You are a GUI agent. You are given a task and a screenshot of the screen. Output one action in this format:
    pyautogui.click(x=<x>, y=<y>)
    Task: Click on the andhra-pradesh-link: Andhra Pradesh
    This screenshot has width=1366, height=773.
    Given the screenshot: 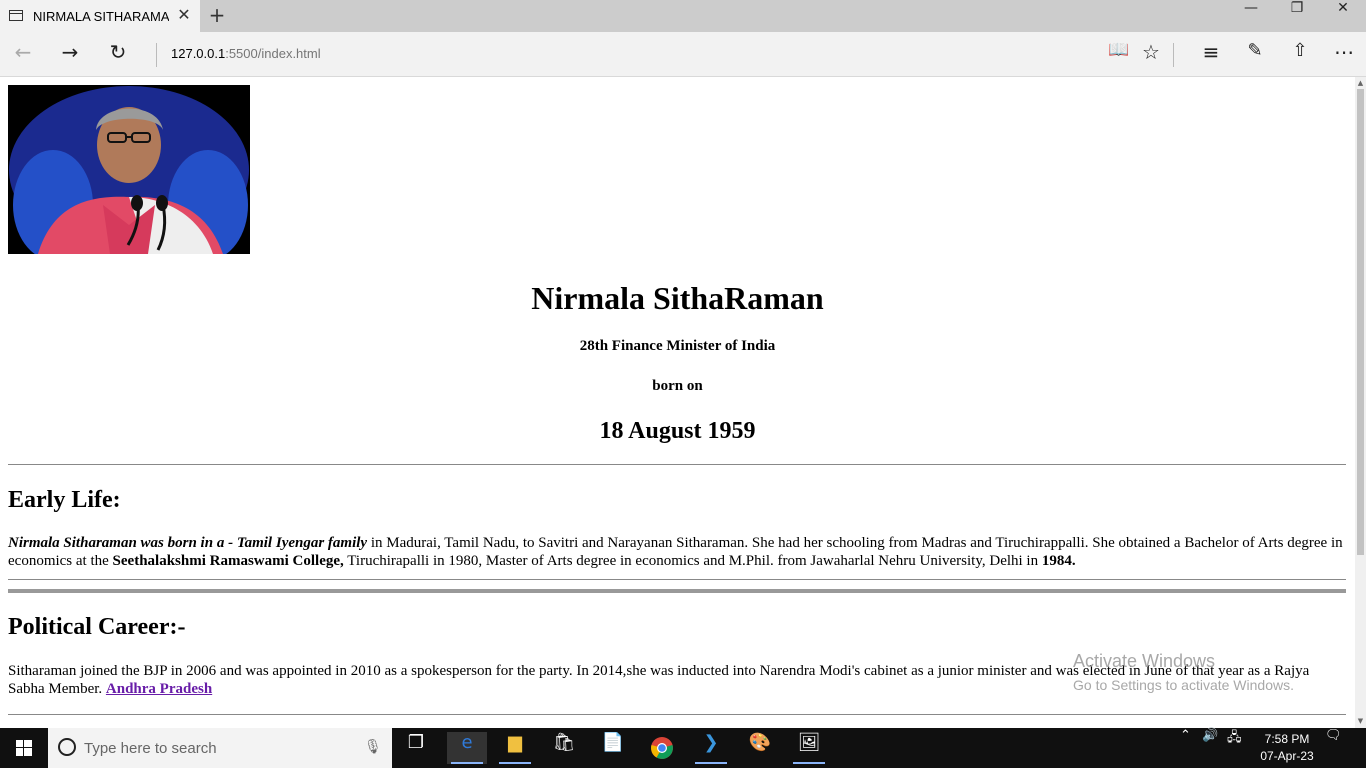 What is the action you would take?
    pyautogui.click(x=159, y=689)
    